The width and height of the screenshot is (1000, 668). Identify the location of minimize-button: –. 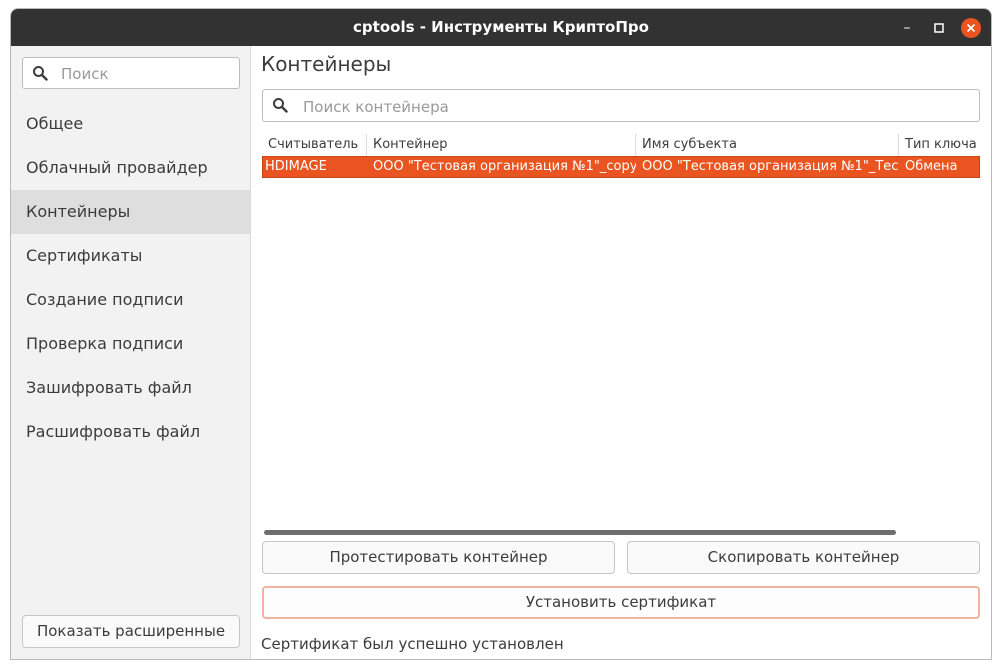
(907, 28).